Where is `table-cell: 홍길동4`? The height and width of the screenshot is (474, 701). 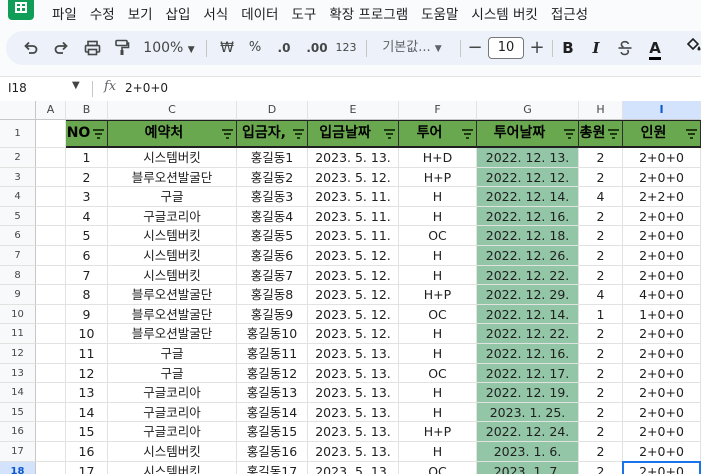 table-cell: 홍길동4 is located at coordinates (272, 216).